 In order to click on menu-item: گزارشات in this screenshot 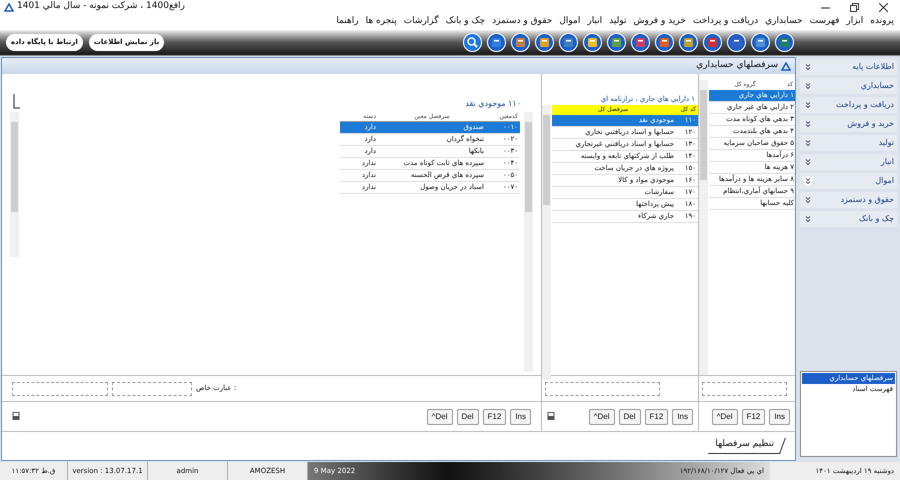, I will do `click(421, 22)`.